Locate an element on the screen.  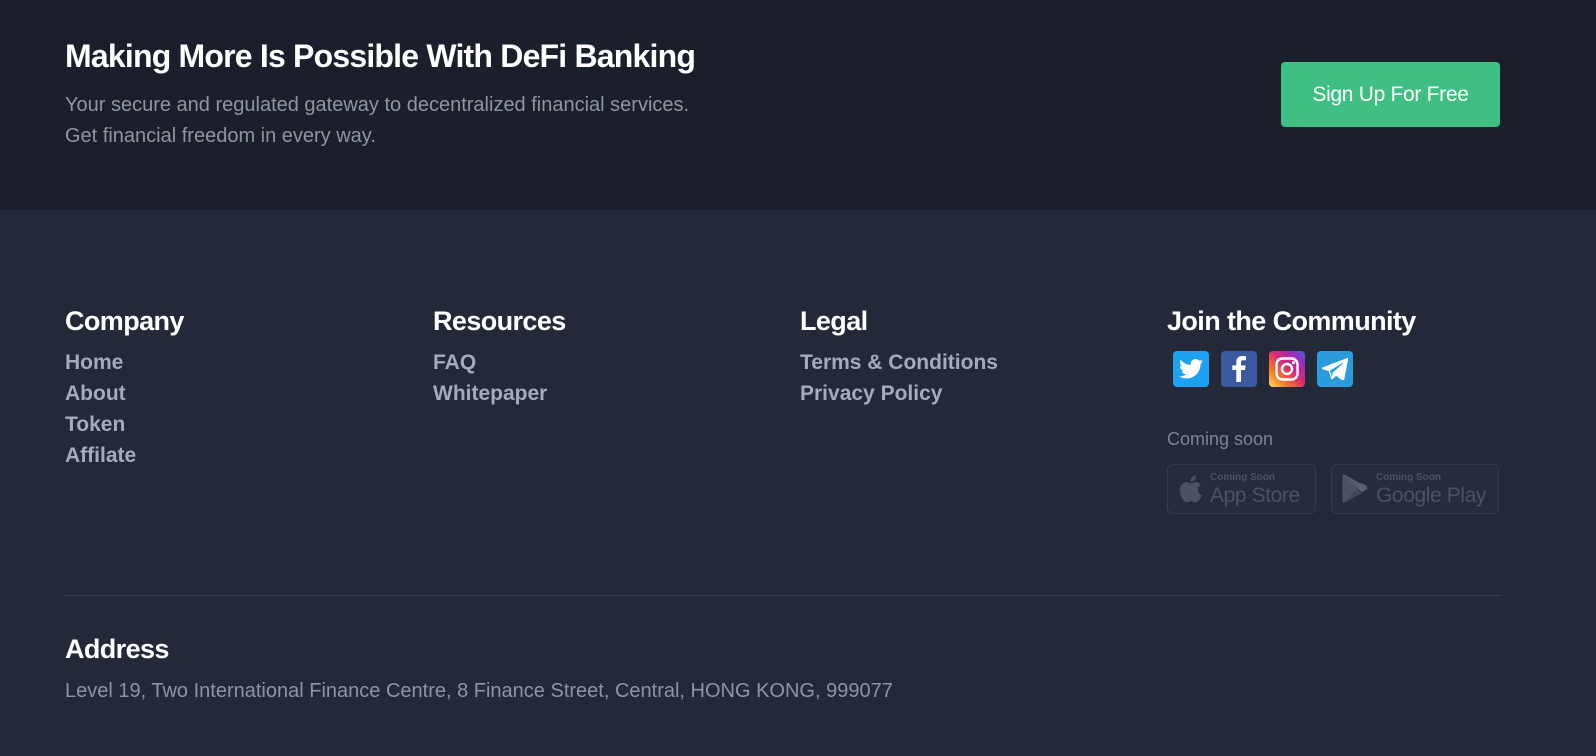
cta-subtitle-line2: Get financial freedom in every way. is located at coordinates (220, 136).